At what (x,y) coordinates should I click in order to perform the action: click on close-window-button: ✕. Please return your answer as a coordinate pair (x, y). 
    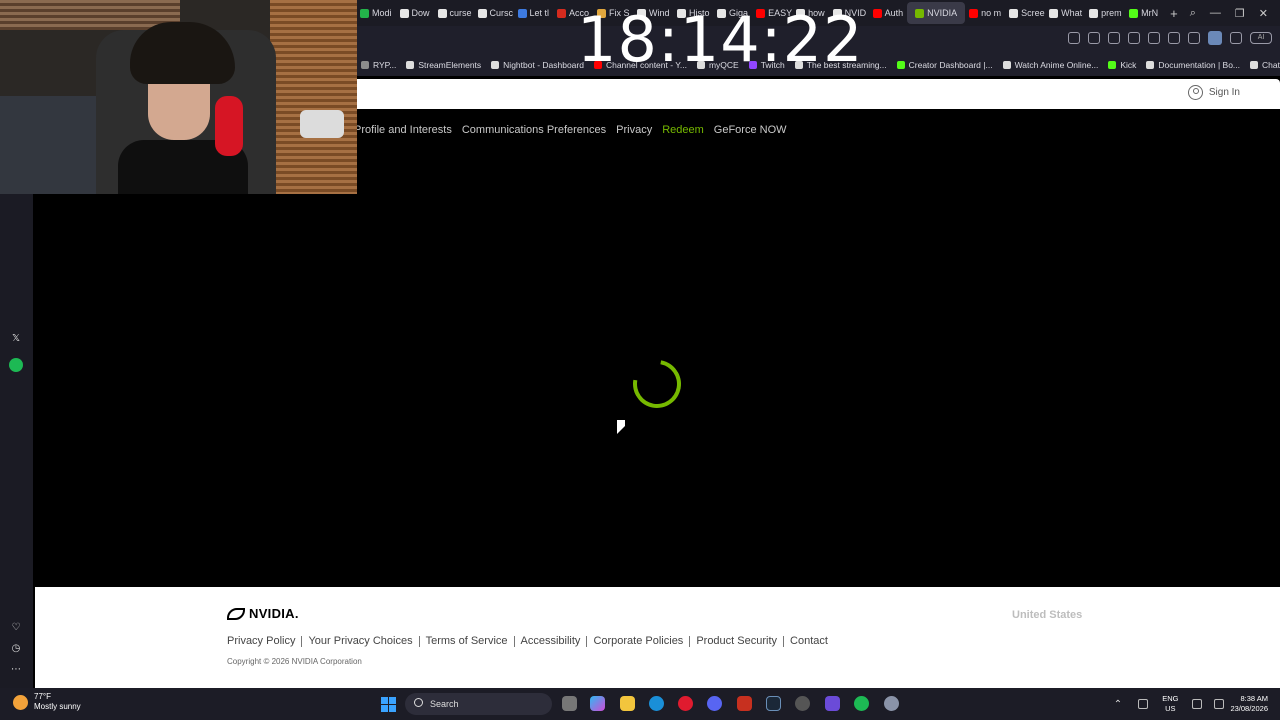
    Looking at the image, I should click on (1263, 13).